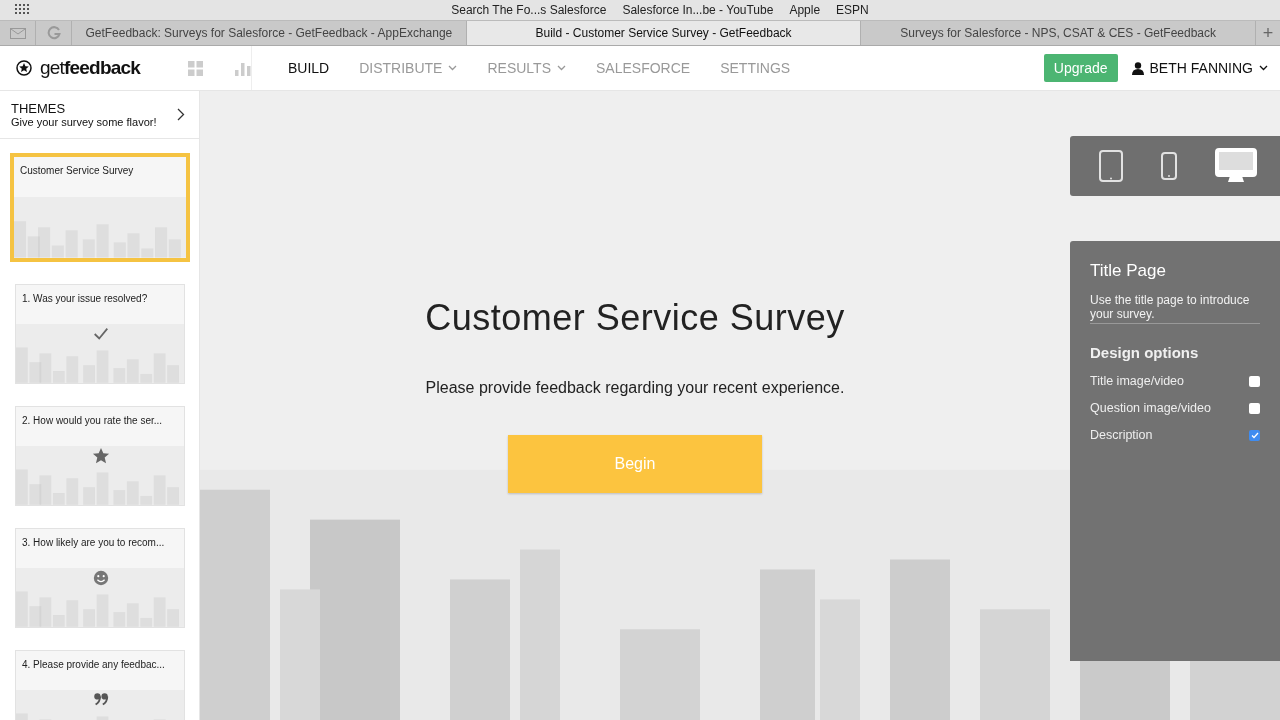  I want to click on slide-title: Customer Service Survey, so click(77, 171).